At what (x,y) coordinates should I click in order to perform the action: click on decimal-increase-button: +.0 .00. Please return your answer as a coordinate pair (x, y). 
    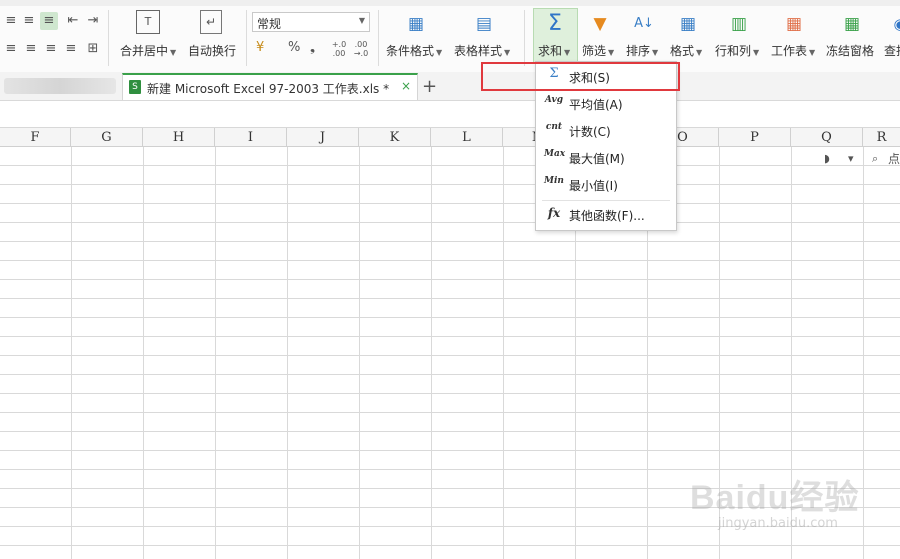
    Looking at the image, I should click on (339, 49).